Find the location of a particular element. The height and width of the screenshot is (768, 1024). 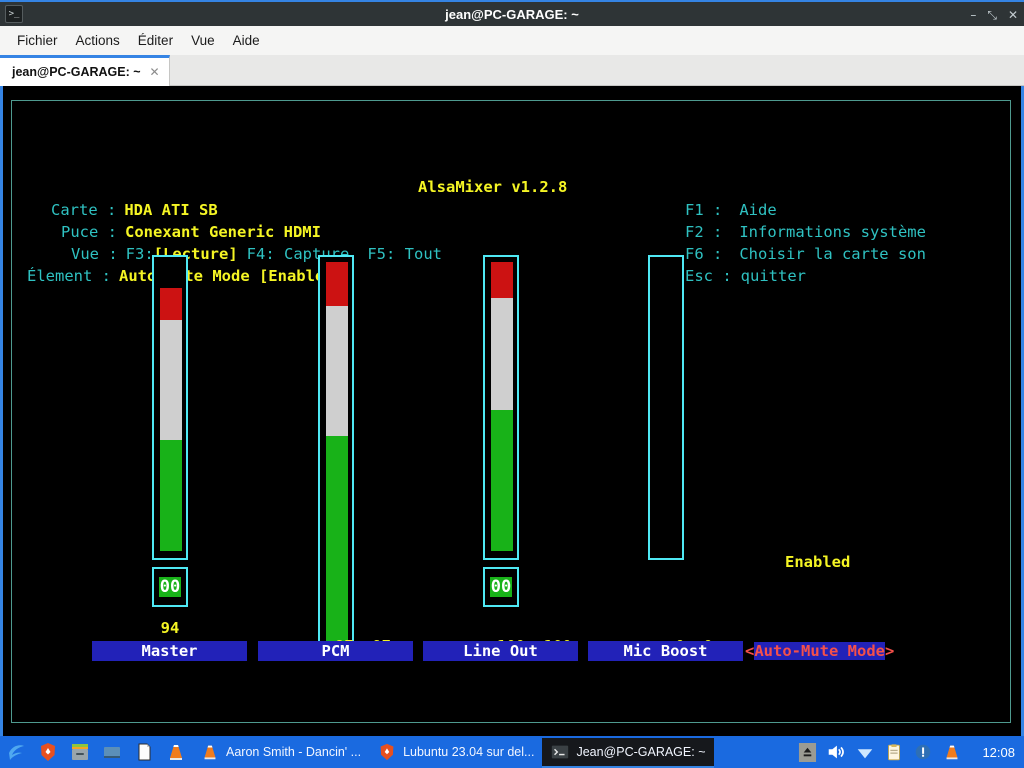

taskbar-clock: 12:08 is located at coordinates (998, 752).